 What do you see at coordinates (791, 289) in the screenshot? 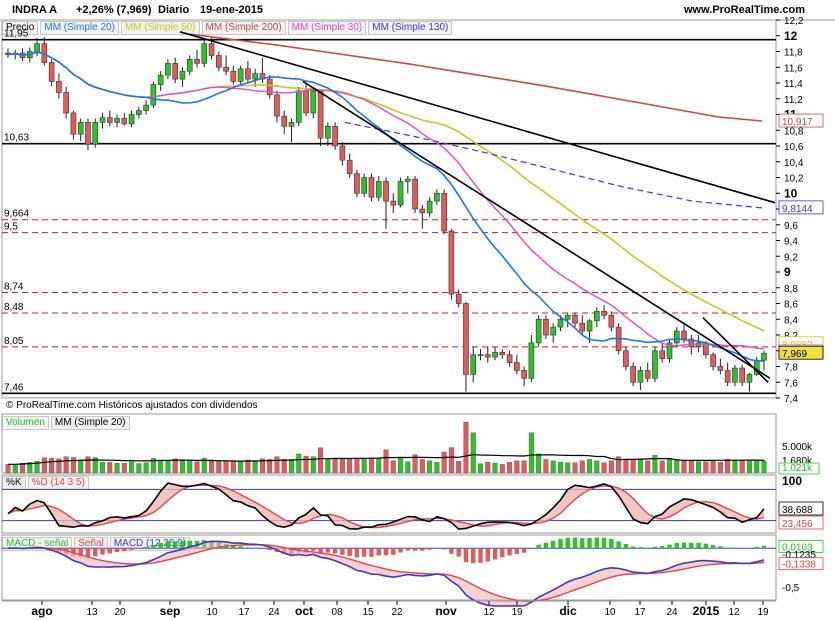
I see `price-axis-label: 8,8` at bounding box center [791, 289].